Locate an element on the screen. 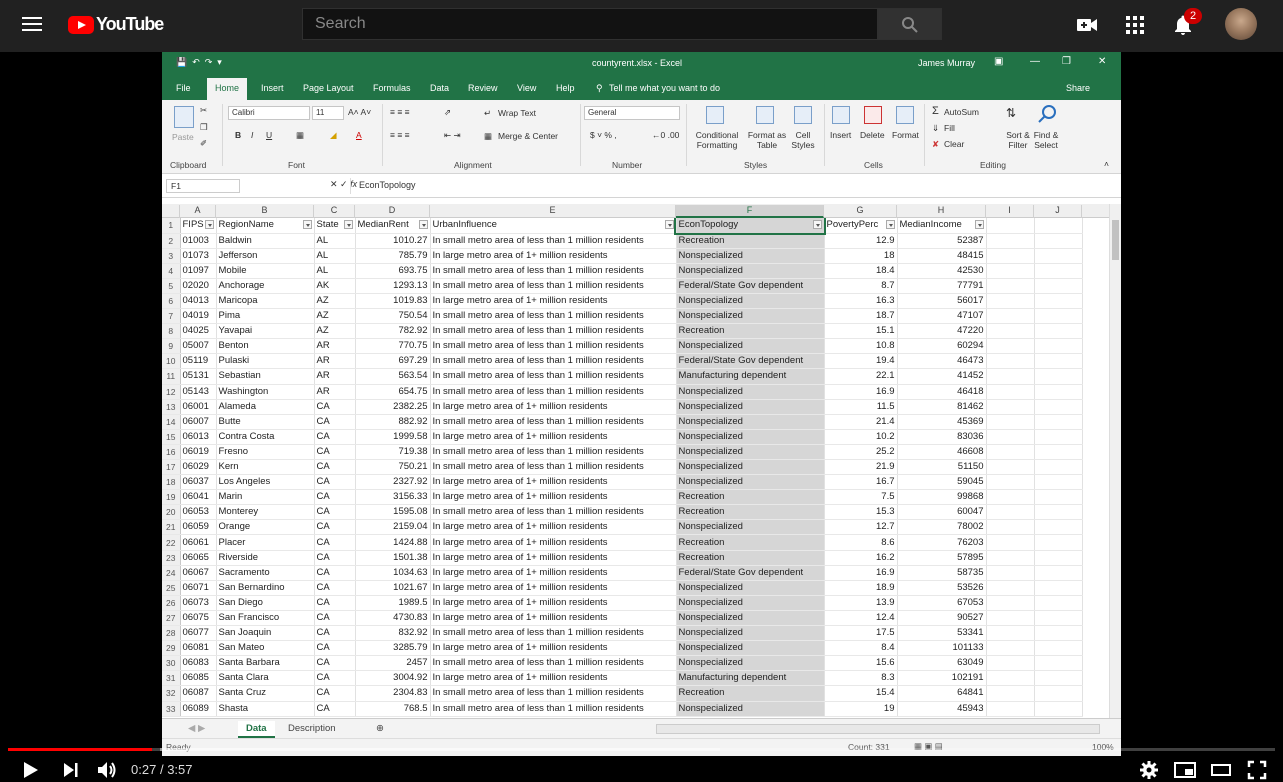 Image resolution: width=1283 pixels, height=782 pixels. cell: Santa Barbara is located at coordinates (265, 663).